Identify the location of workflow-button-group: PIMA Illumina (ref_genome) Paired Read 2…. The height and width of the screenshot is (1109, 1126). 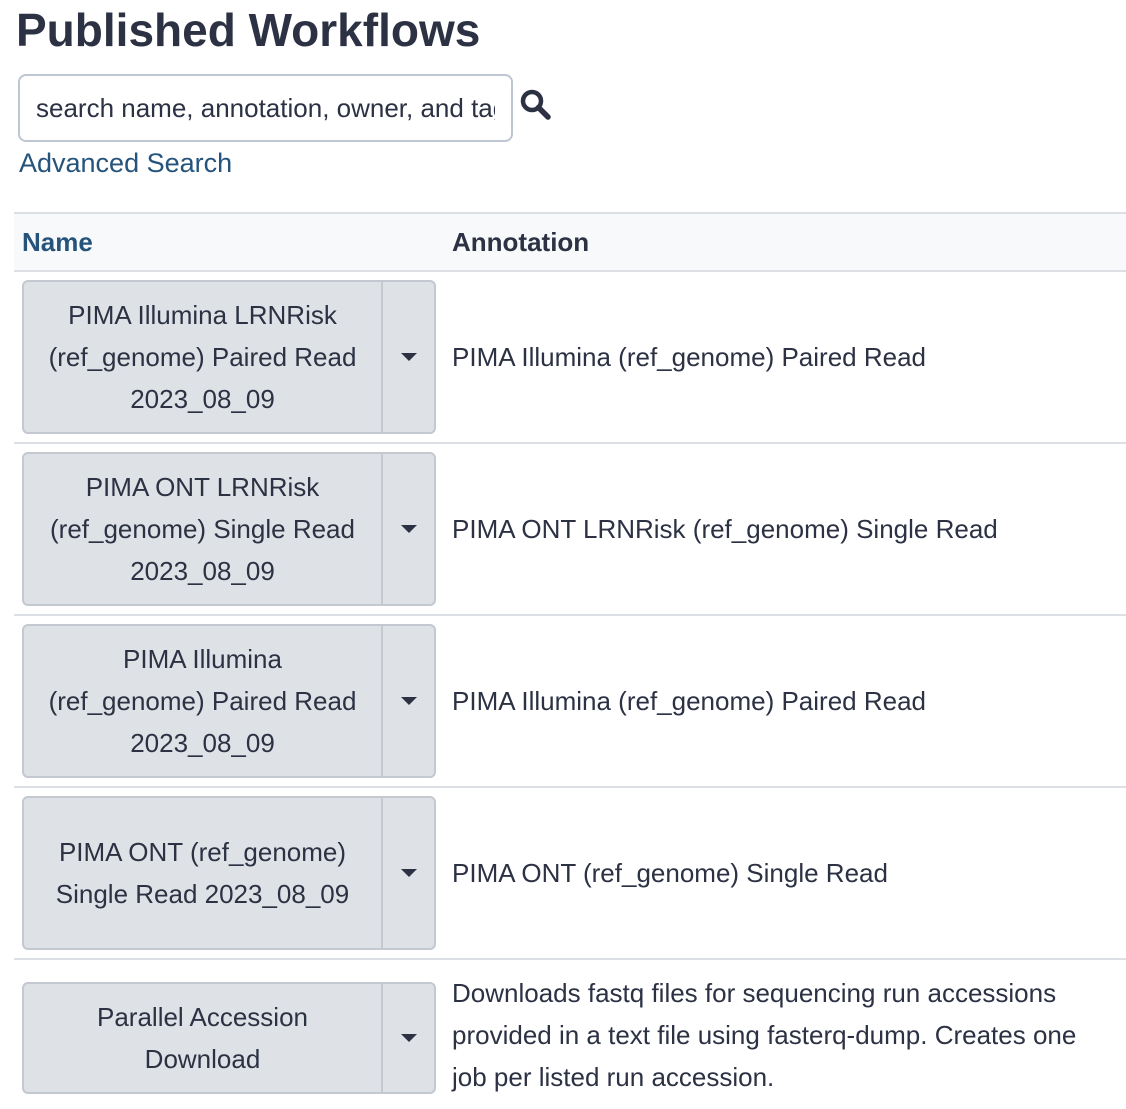
(229, 701).